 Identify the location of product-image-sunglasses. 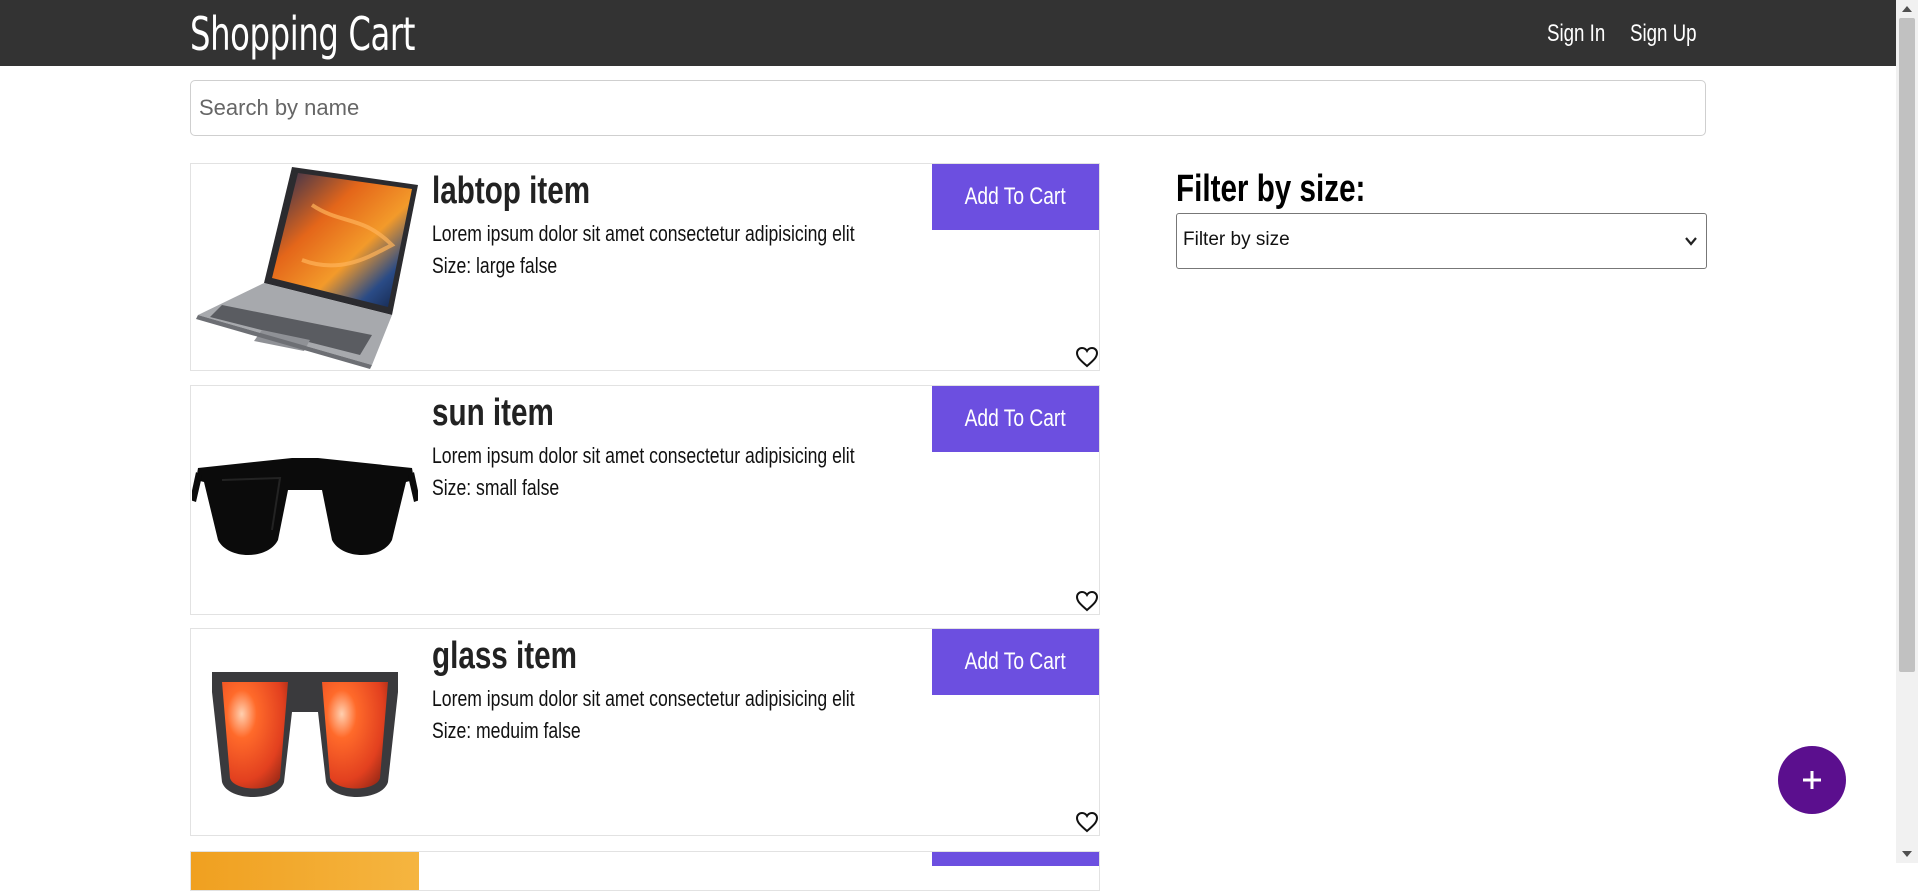
(305, 500).